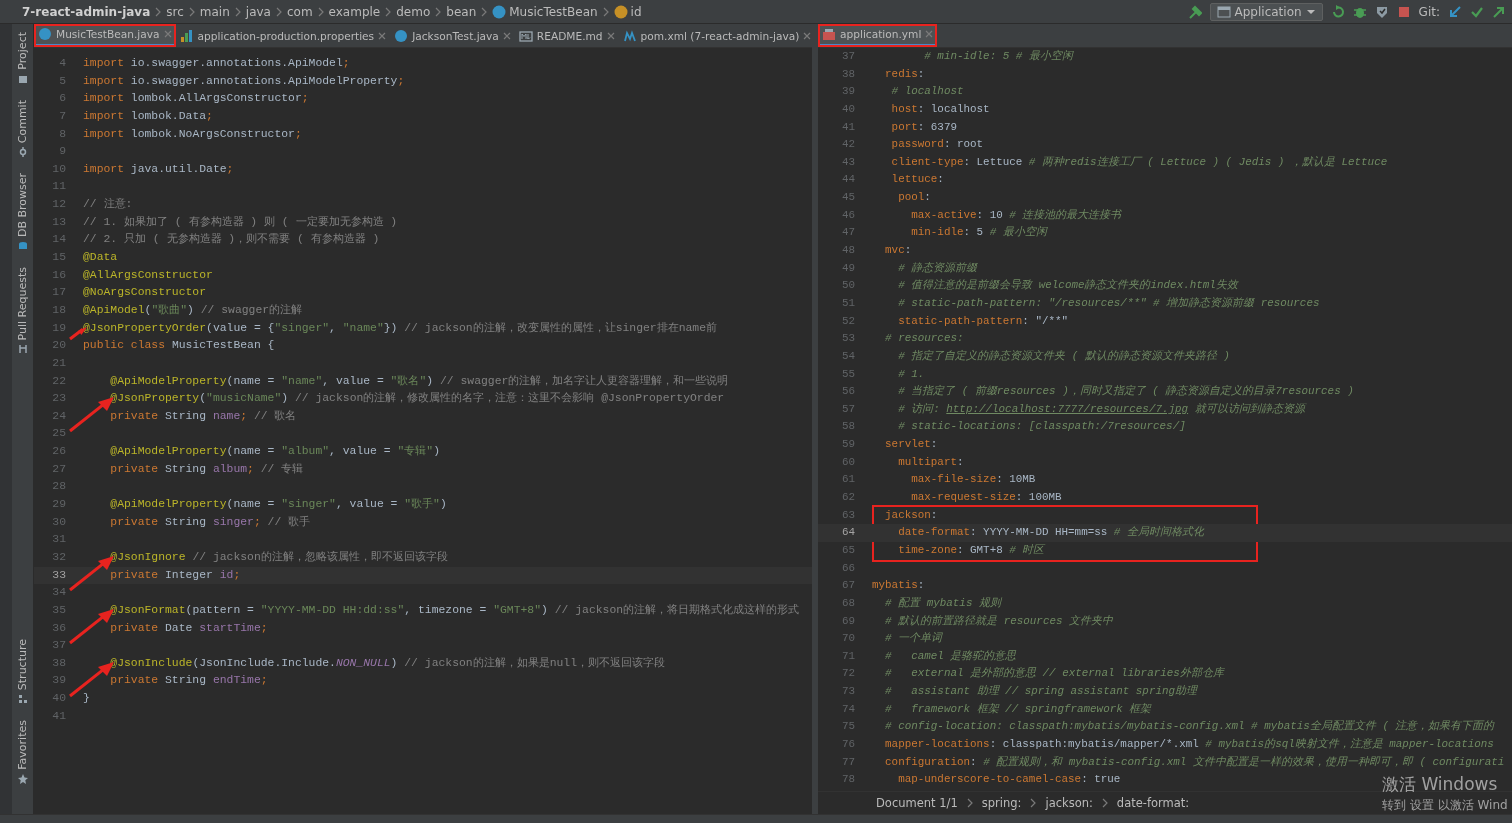 The height and width of the screenshot is (823, 1512). I want to click on code-line: @NoArgsConstructor, so click(145, 293).